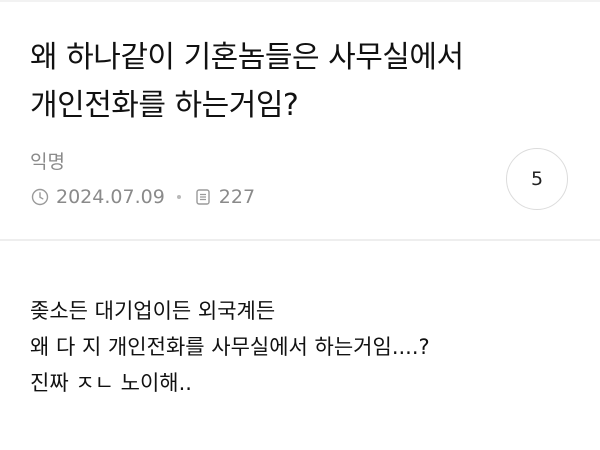  Describe the element at coordinates (178, 197) in the screenshot. I see `meta-separator` at that location.